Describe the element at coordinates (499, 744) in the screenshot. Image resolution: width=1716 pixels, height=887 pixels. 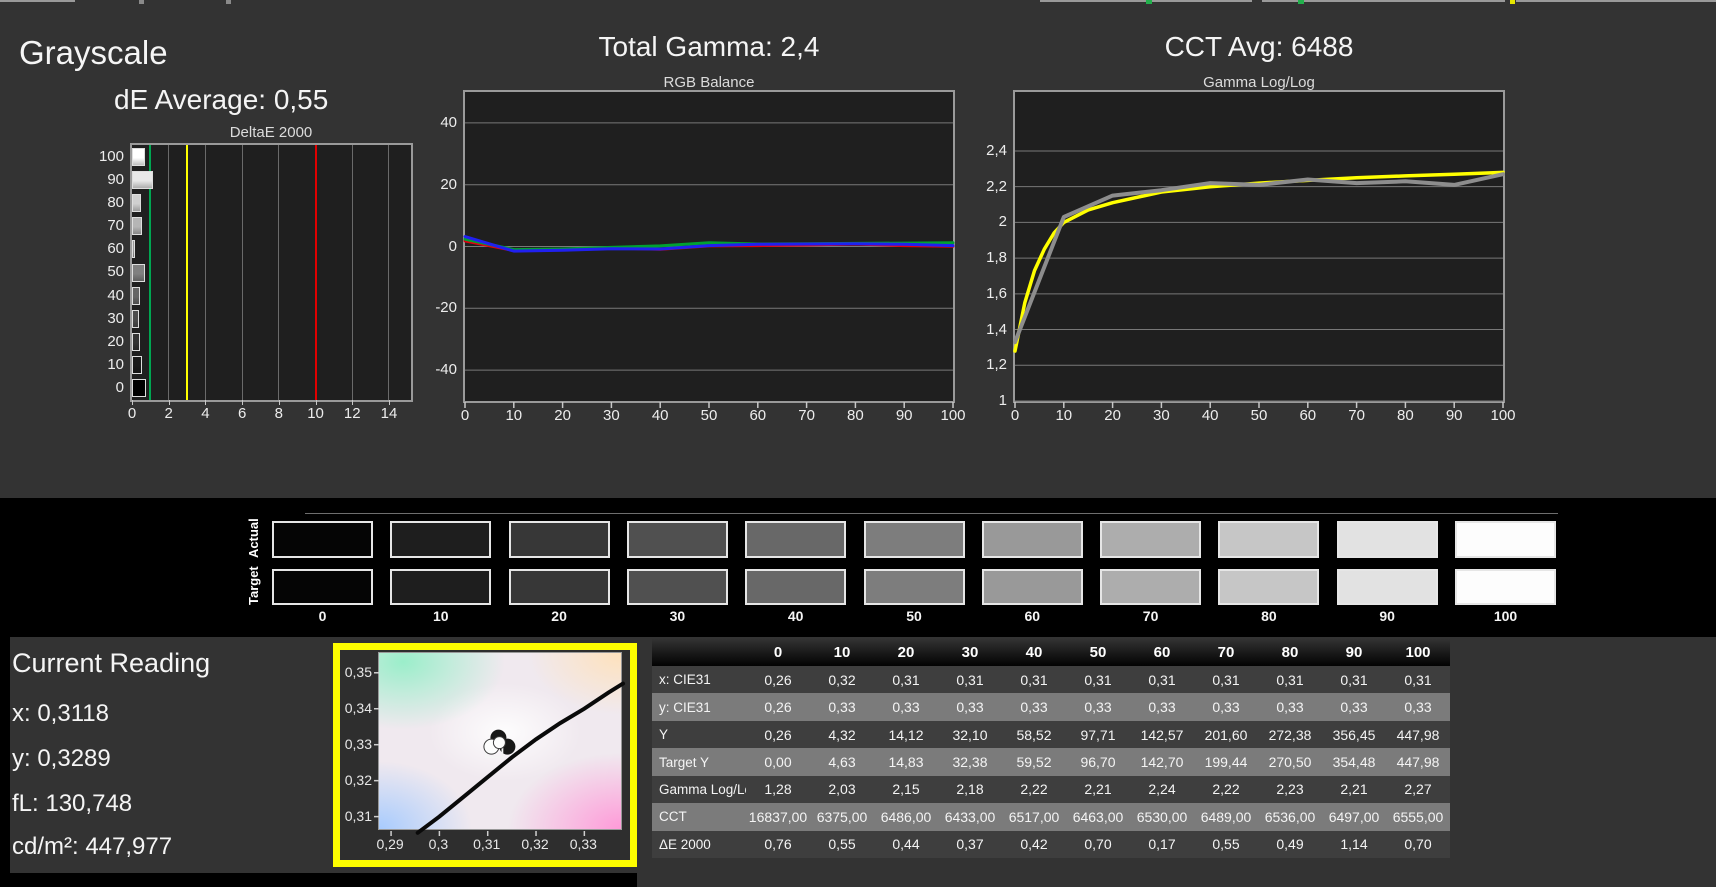
I see `cie-diagram-plot` at that location.